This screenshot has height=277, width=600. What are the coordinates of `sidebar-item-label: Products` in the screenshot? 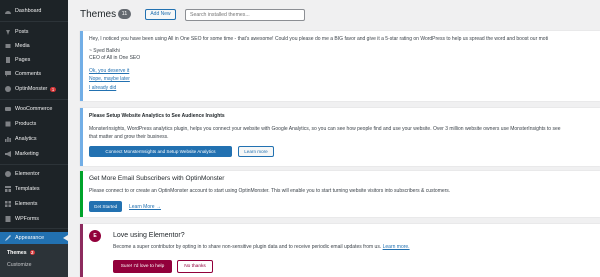 It's located at (26, 124).